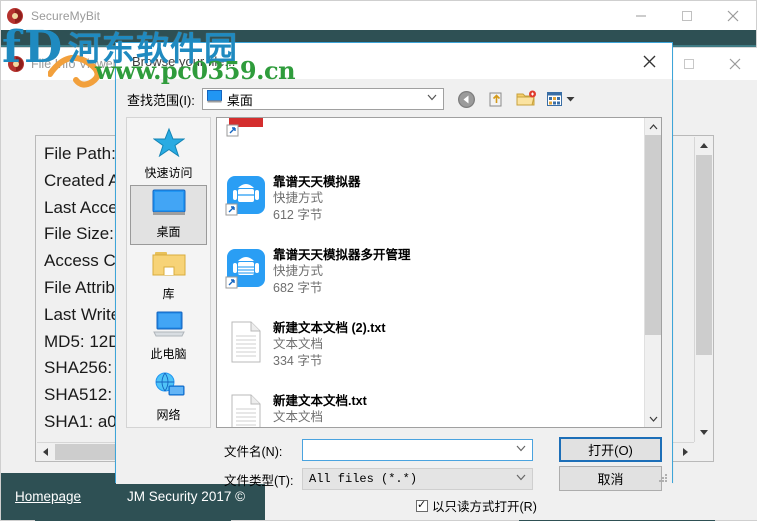  What do you see at coordinates (168, 173) in the screenshot?
I see `place-label: 快速访问` at bounding box center [168, 173].